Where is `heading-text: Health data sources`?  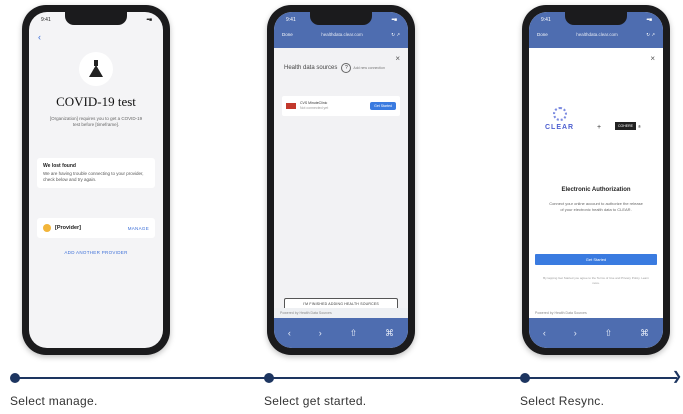 heading-text: Health data sources is located at coordinates (311, 68).